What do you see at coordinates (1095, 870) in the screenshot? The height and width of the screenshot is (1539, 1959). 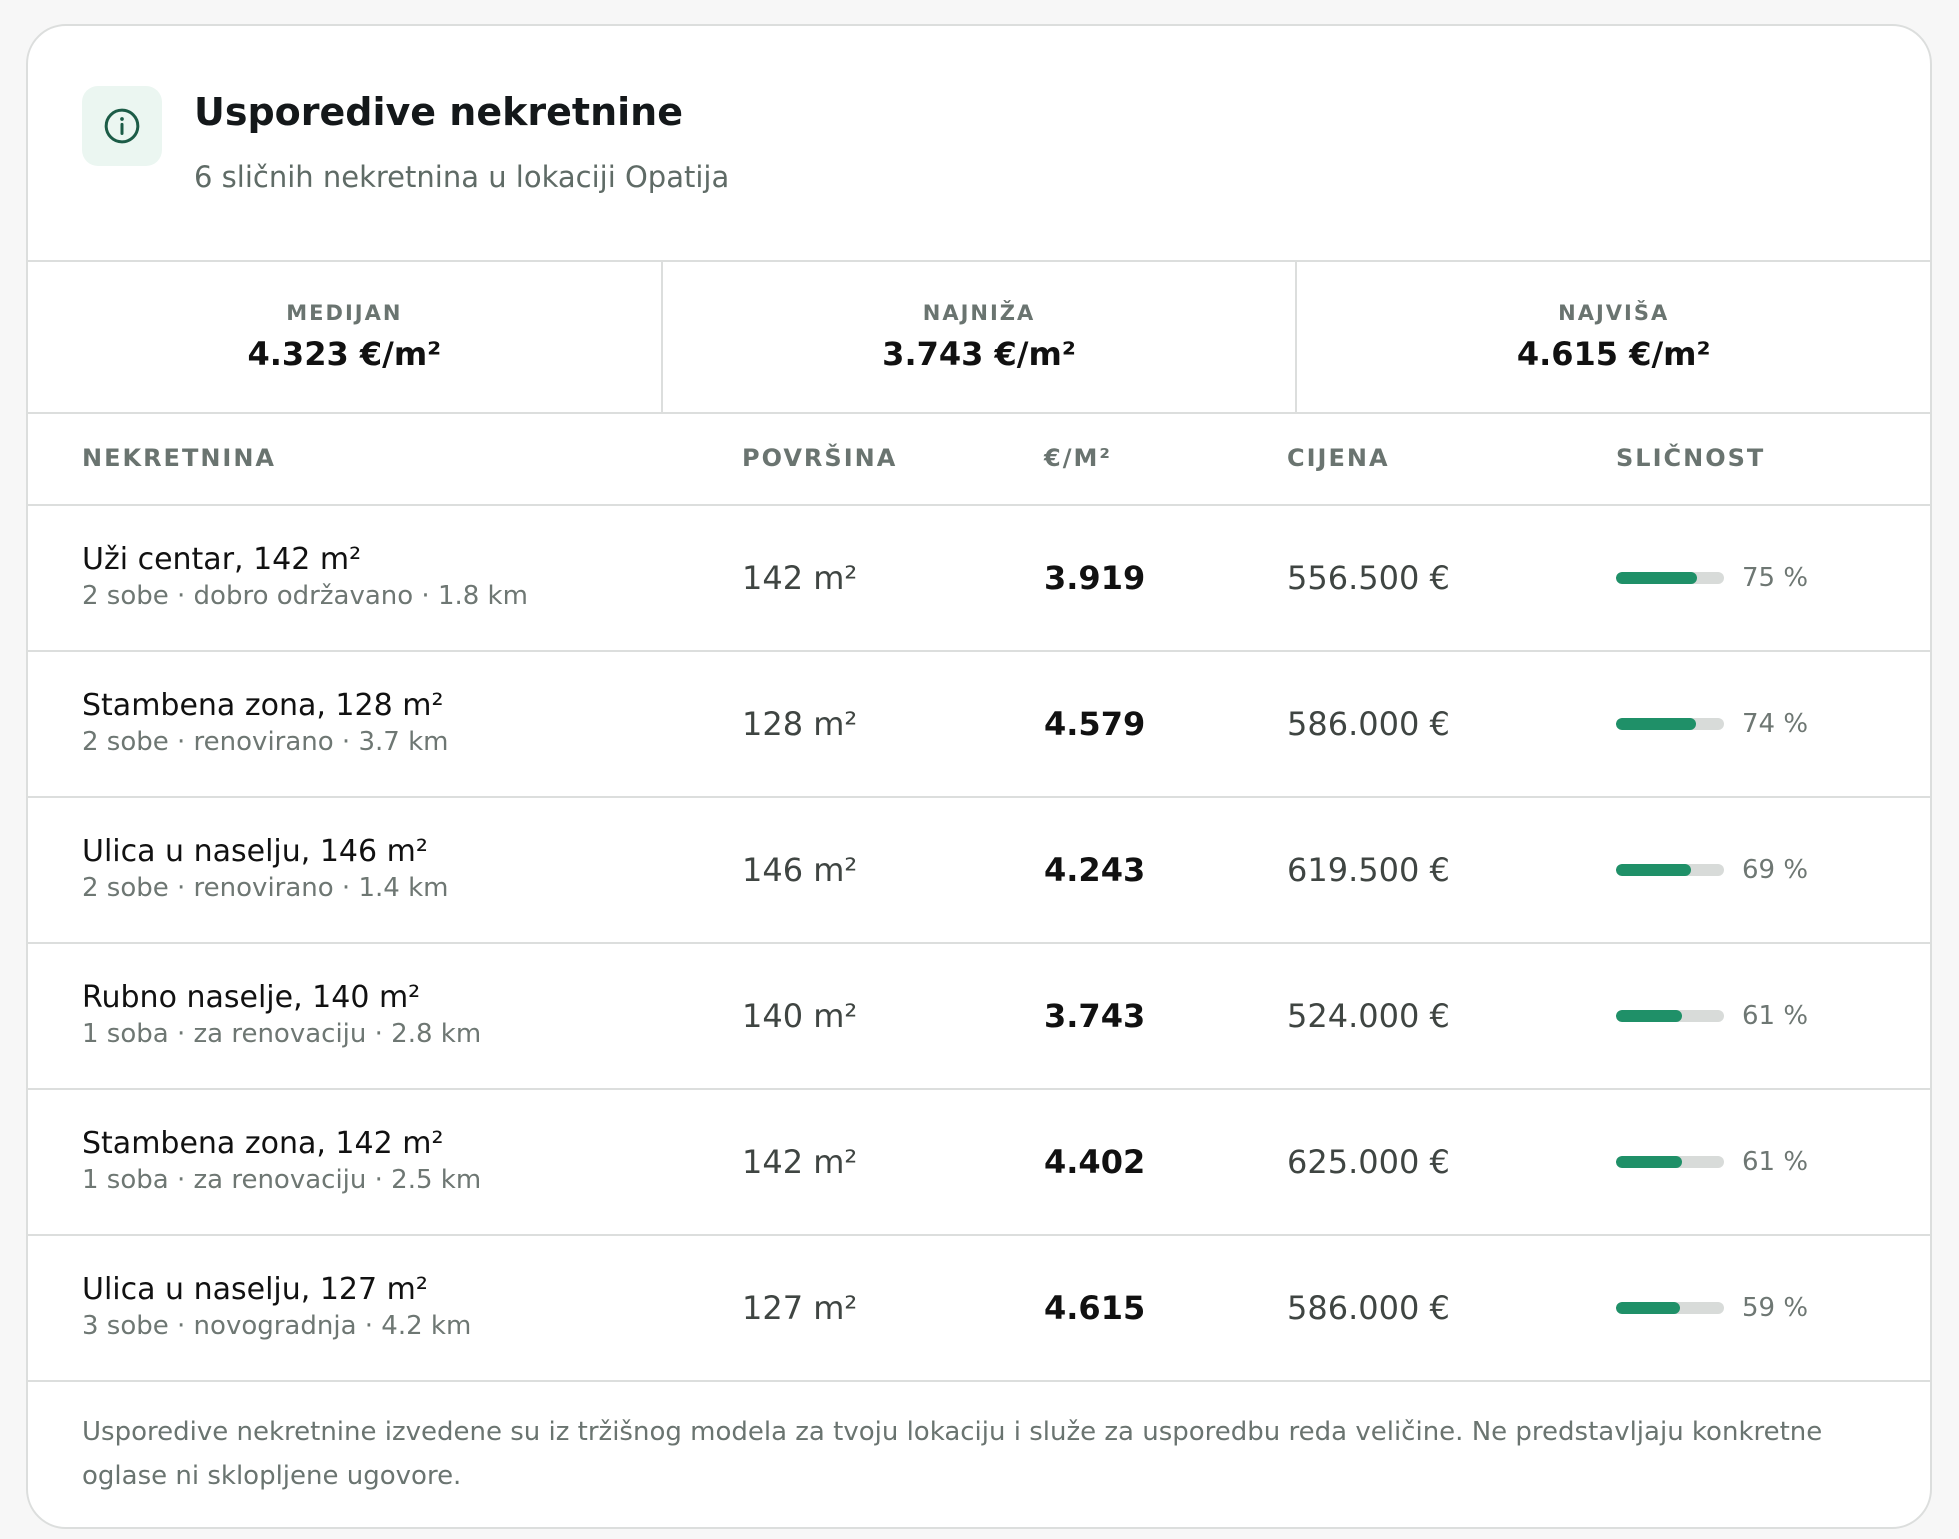 I see `price-per-m2-cell: 4.243` at bounding box center [1095, 870].